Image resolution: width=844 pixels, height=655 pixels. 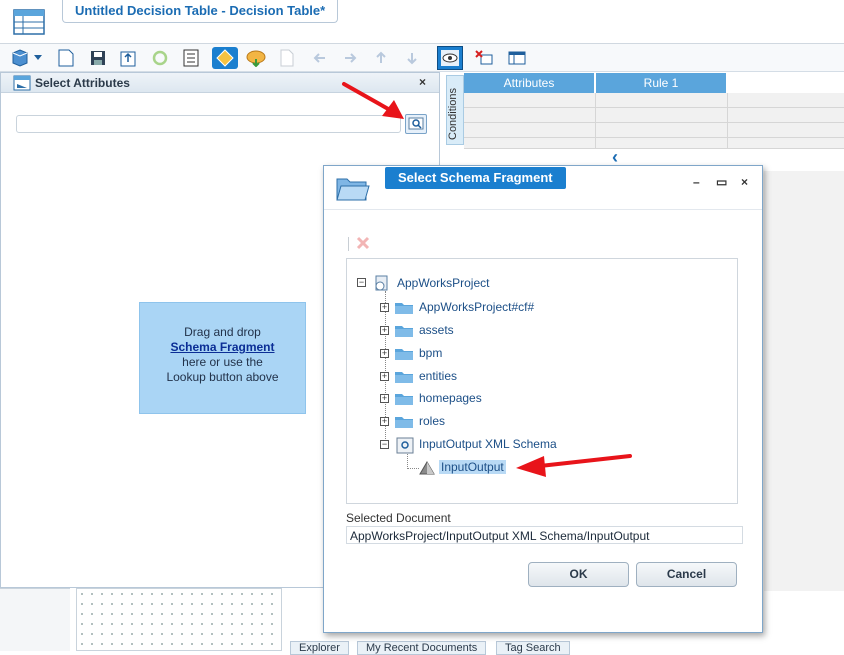 What do you see at coordinates (686, 574) in the screenshot?
I see `cancel-button: Cancel` at bounding box center [686, 574].